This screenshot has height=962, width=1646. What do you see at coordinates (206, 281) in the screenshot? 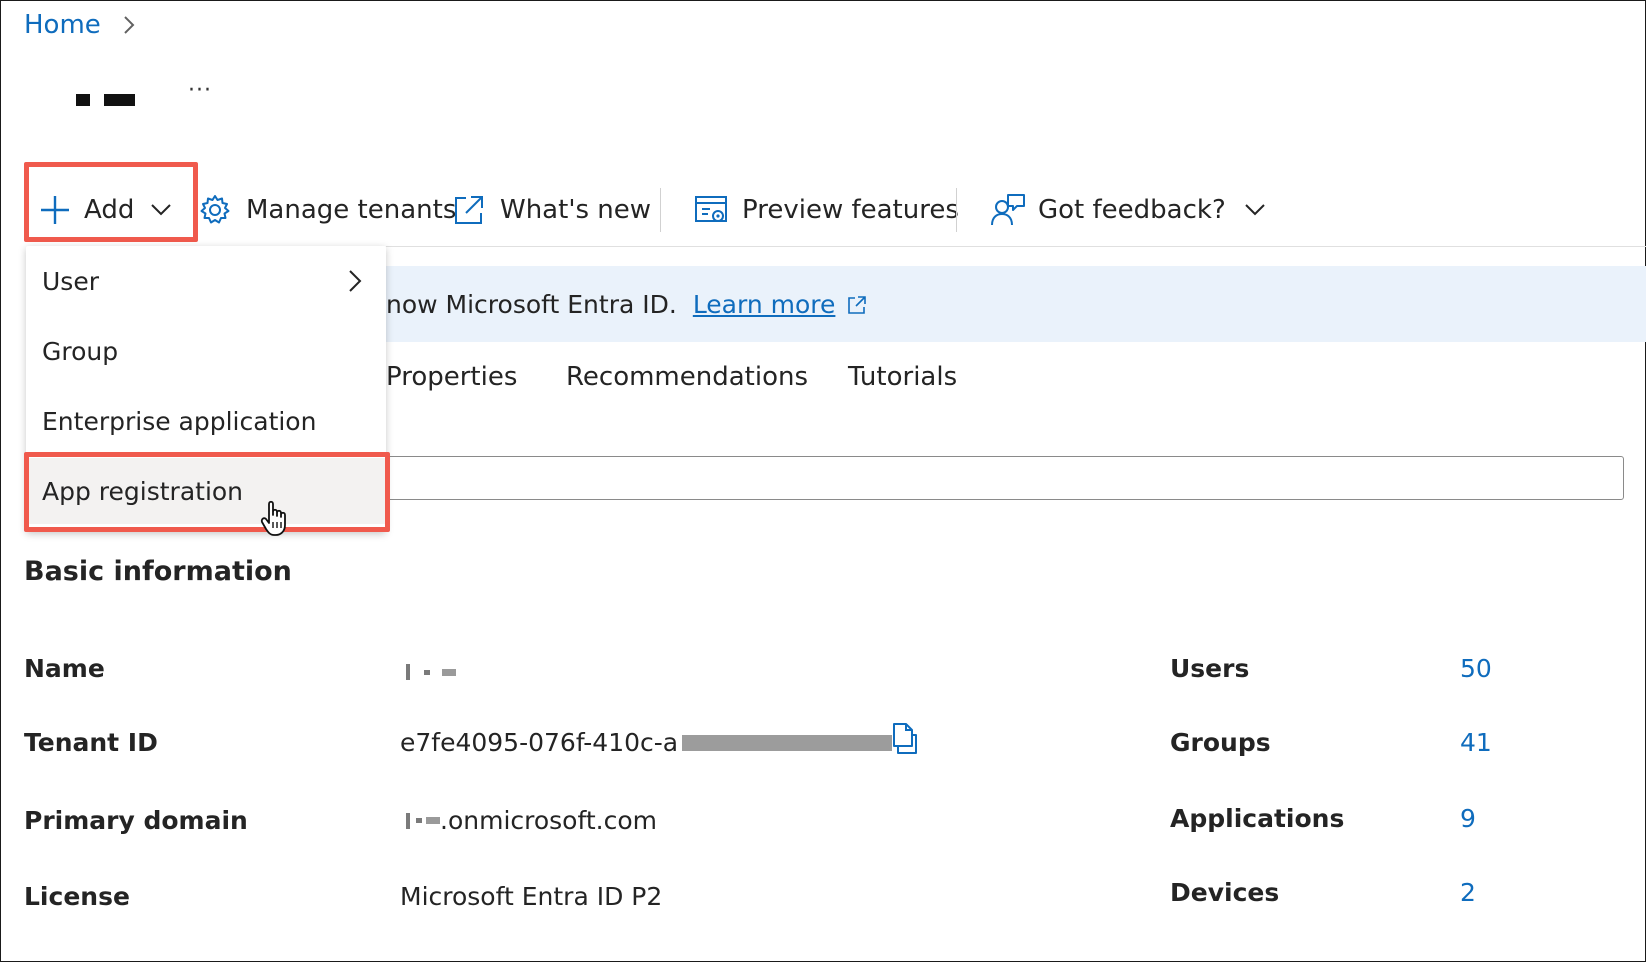
I see `menu-item-user: User` at bounding box center [206, 281].